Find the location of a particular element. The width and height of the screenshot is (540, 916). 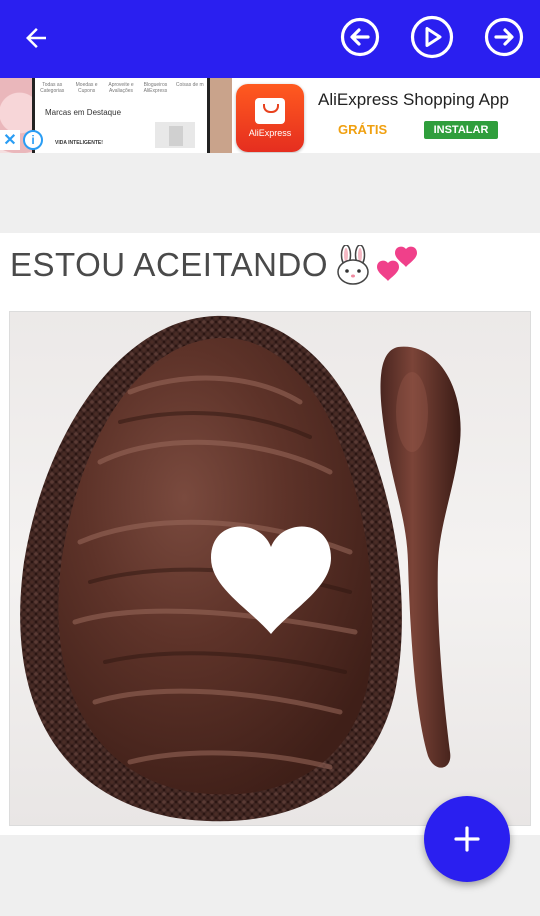

back-button is located at coordinates (36, 38).